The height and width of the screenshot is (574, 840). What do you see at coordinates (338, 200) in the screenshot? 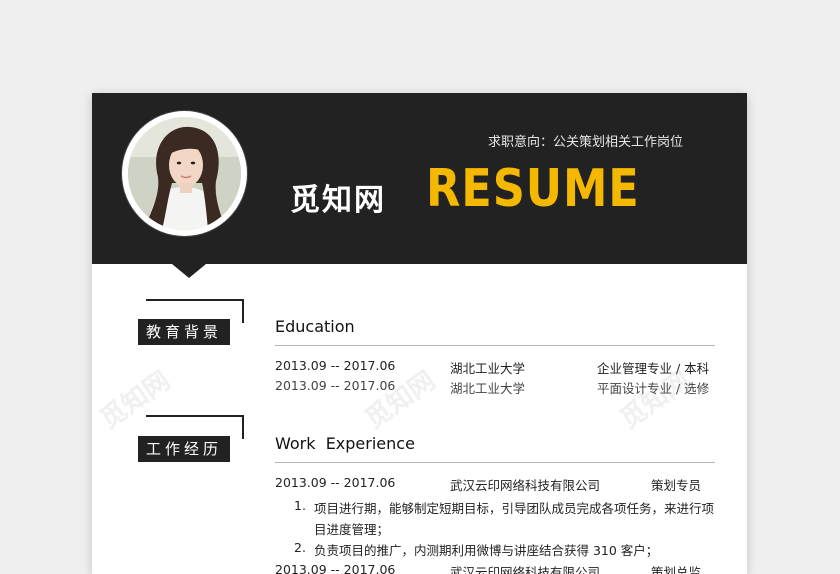
I see `brand-name: 觅知网` at bounding box center [338, 200].